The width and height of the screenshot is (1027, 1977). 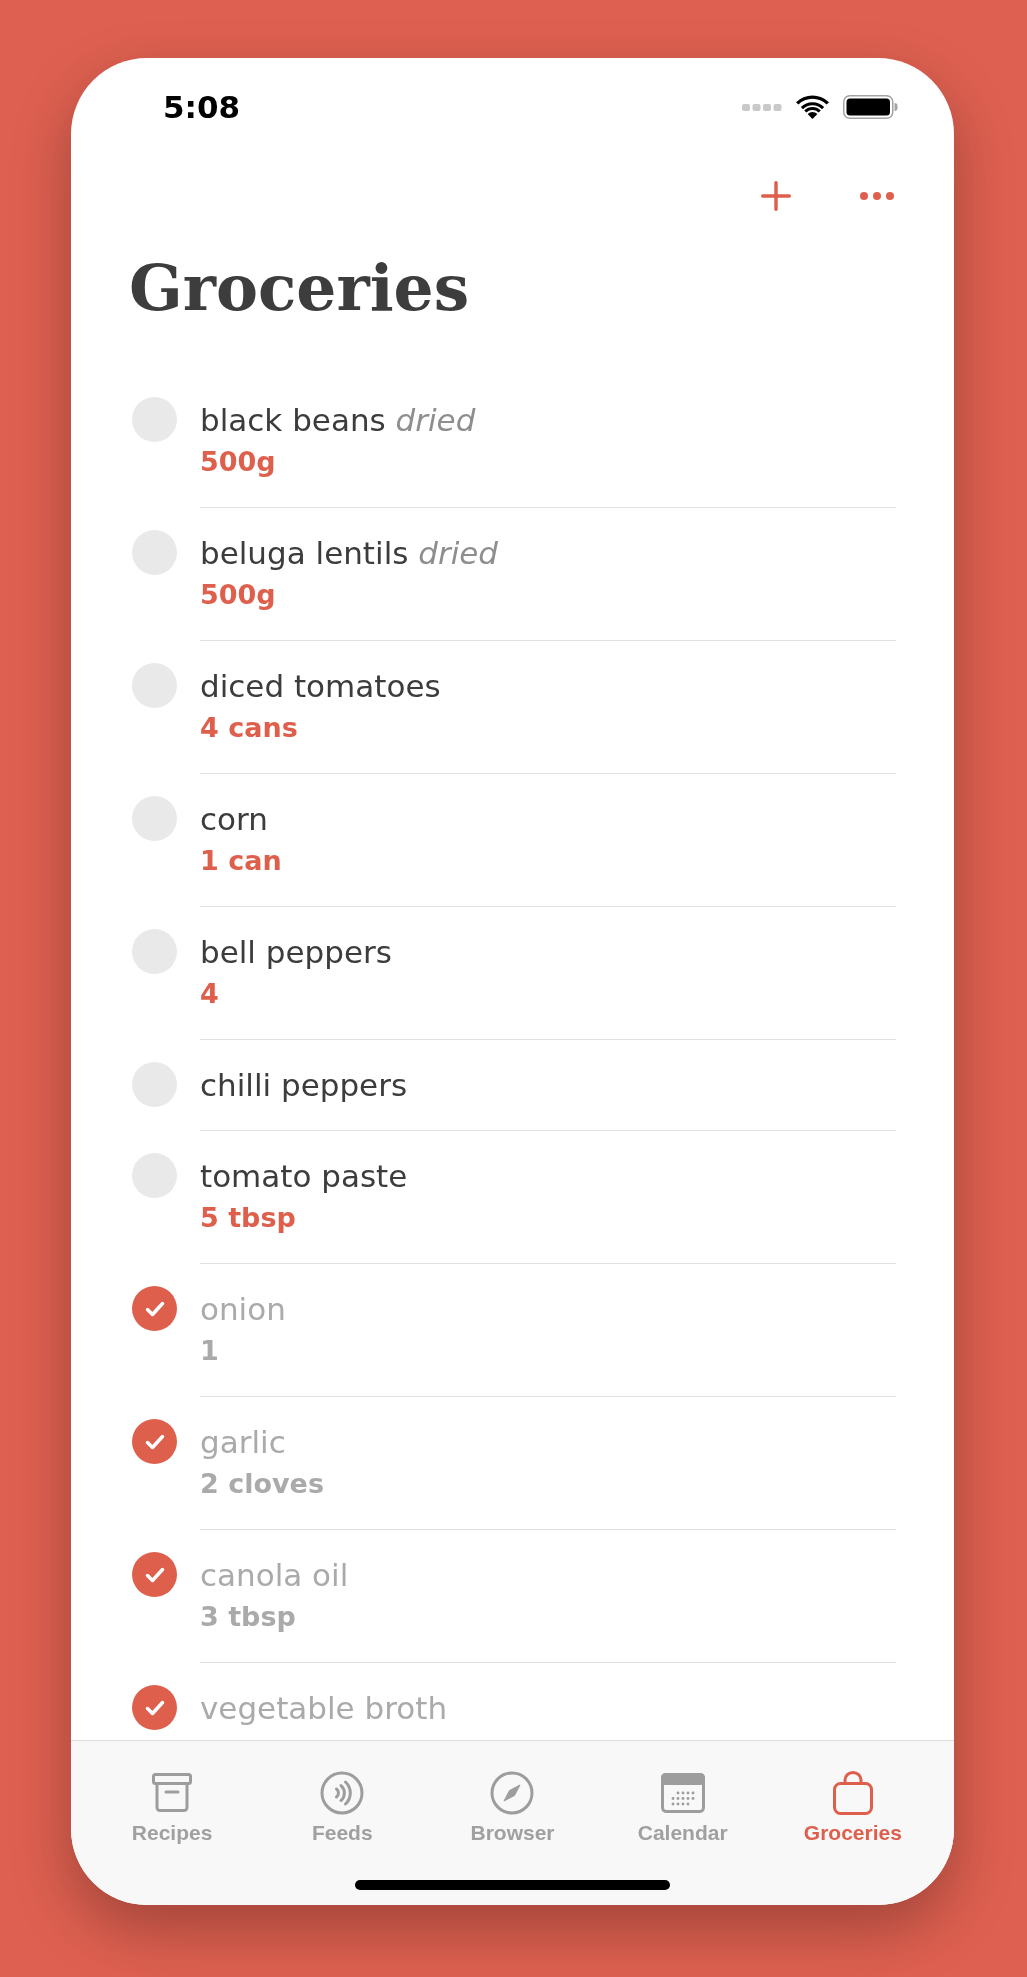 I want to click on status-time: 5:08, so click(x=202, y=107).